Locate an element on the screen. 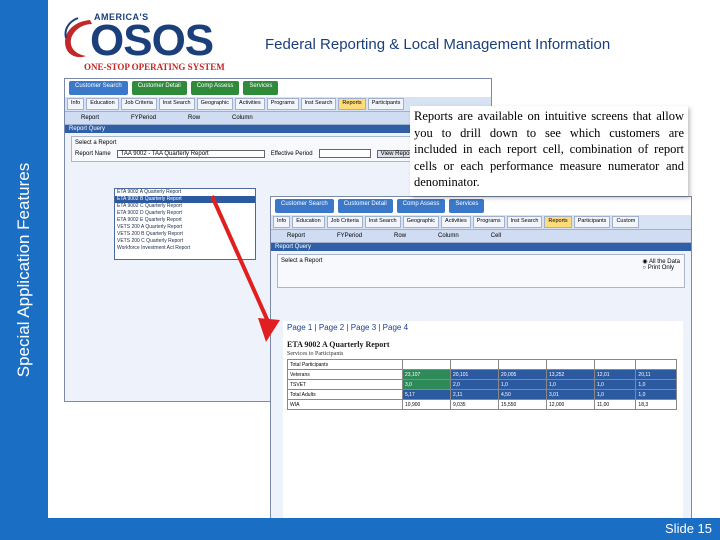 The image size is (720, 540). table-cell: 23,107 is located at coordinates (426, 374).